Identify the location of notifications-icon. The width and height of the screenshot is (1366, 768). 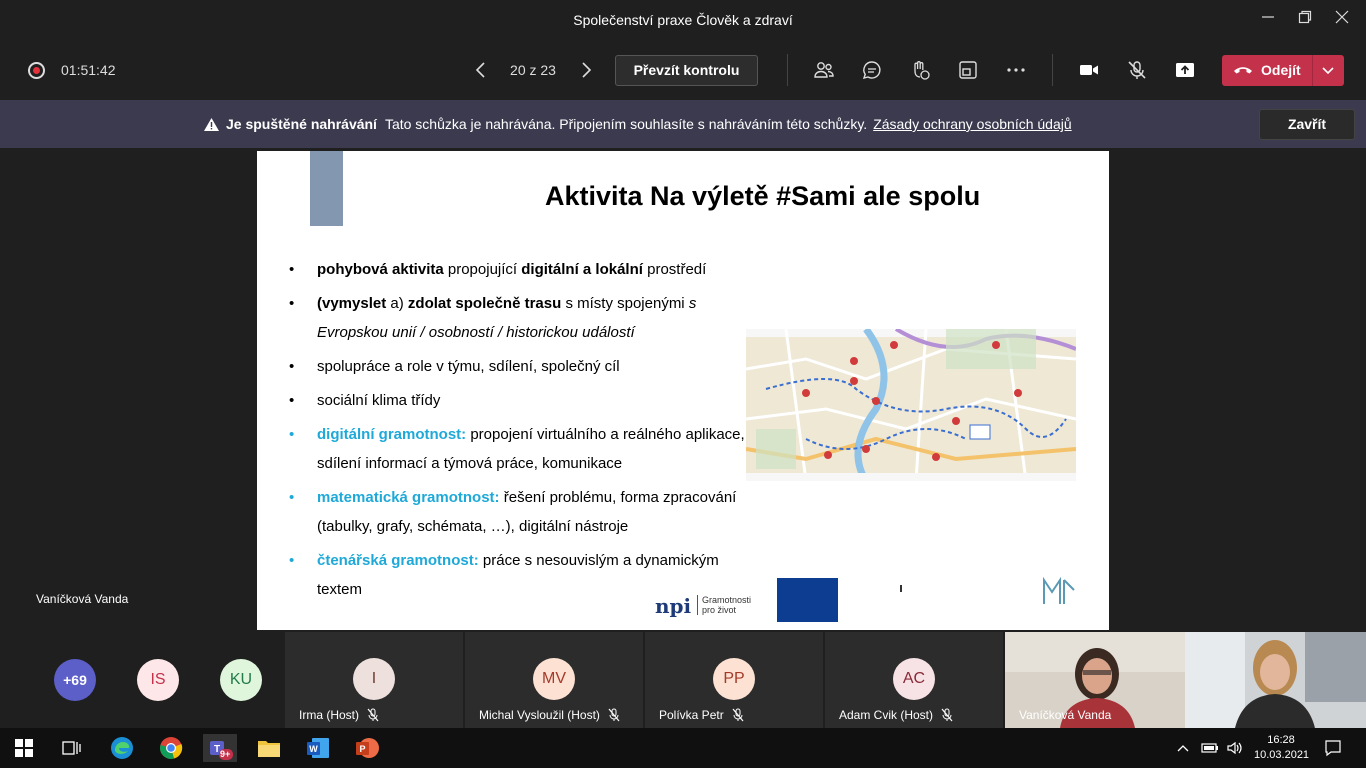
(1333, 748).